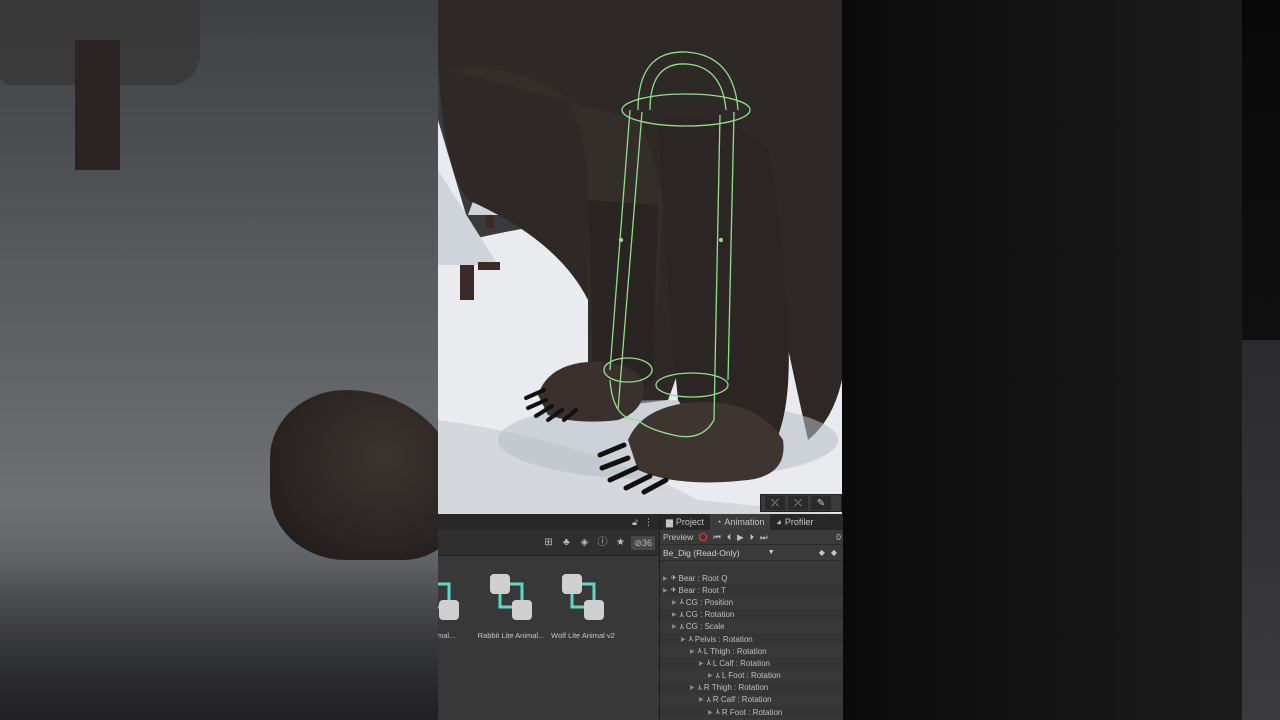 The height and width of the screenshot is (720, 1280). Describe the element at coordinates (822, 552) in the screenshot. I see `add-keyframe-icon: ◆` at that location.